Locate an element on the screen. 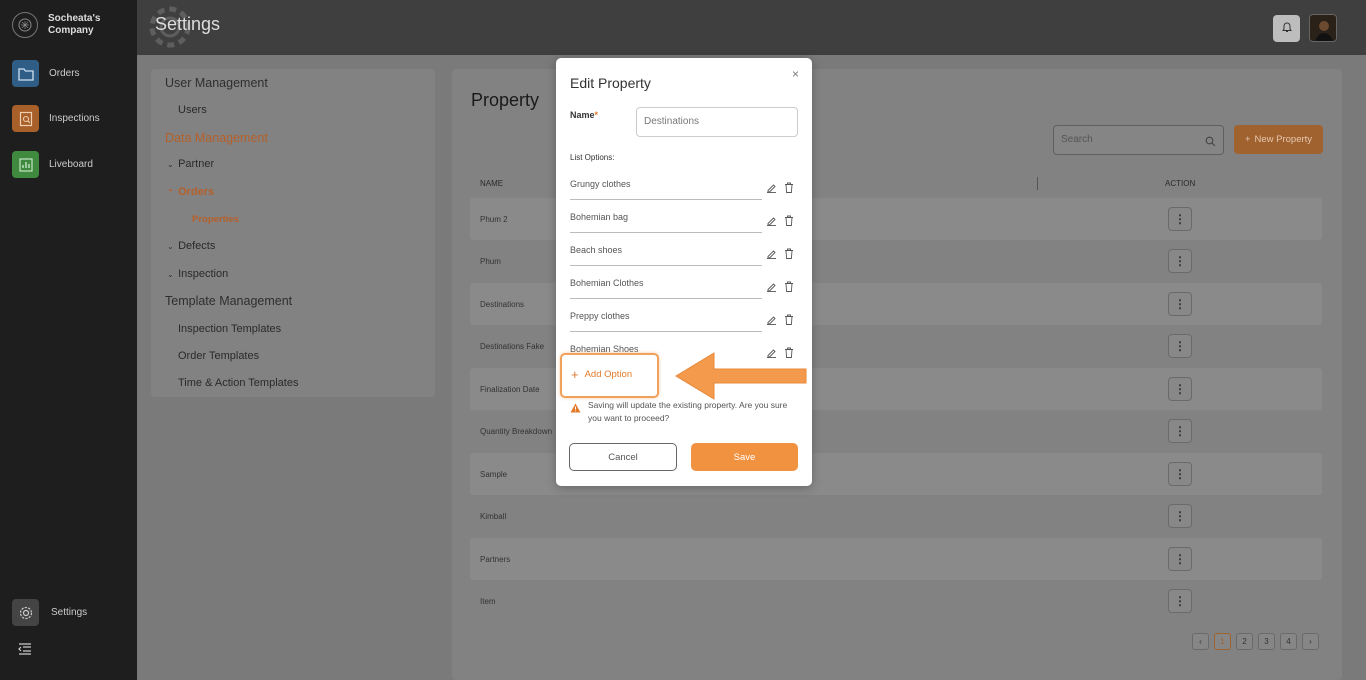 This screenshot has width=1366, height=680. menu-orders-label: Orders is located at coordinates (196, 192).